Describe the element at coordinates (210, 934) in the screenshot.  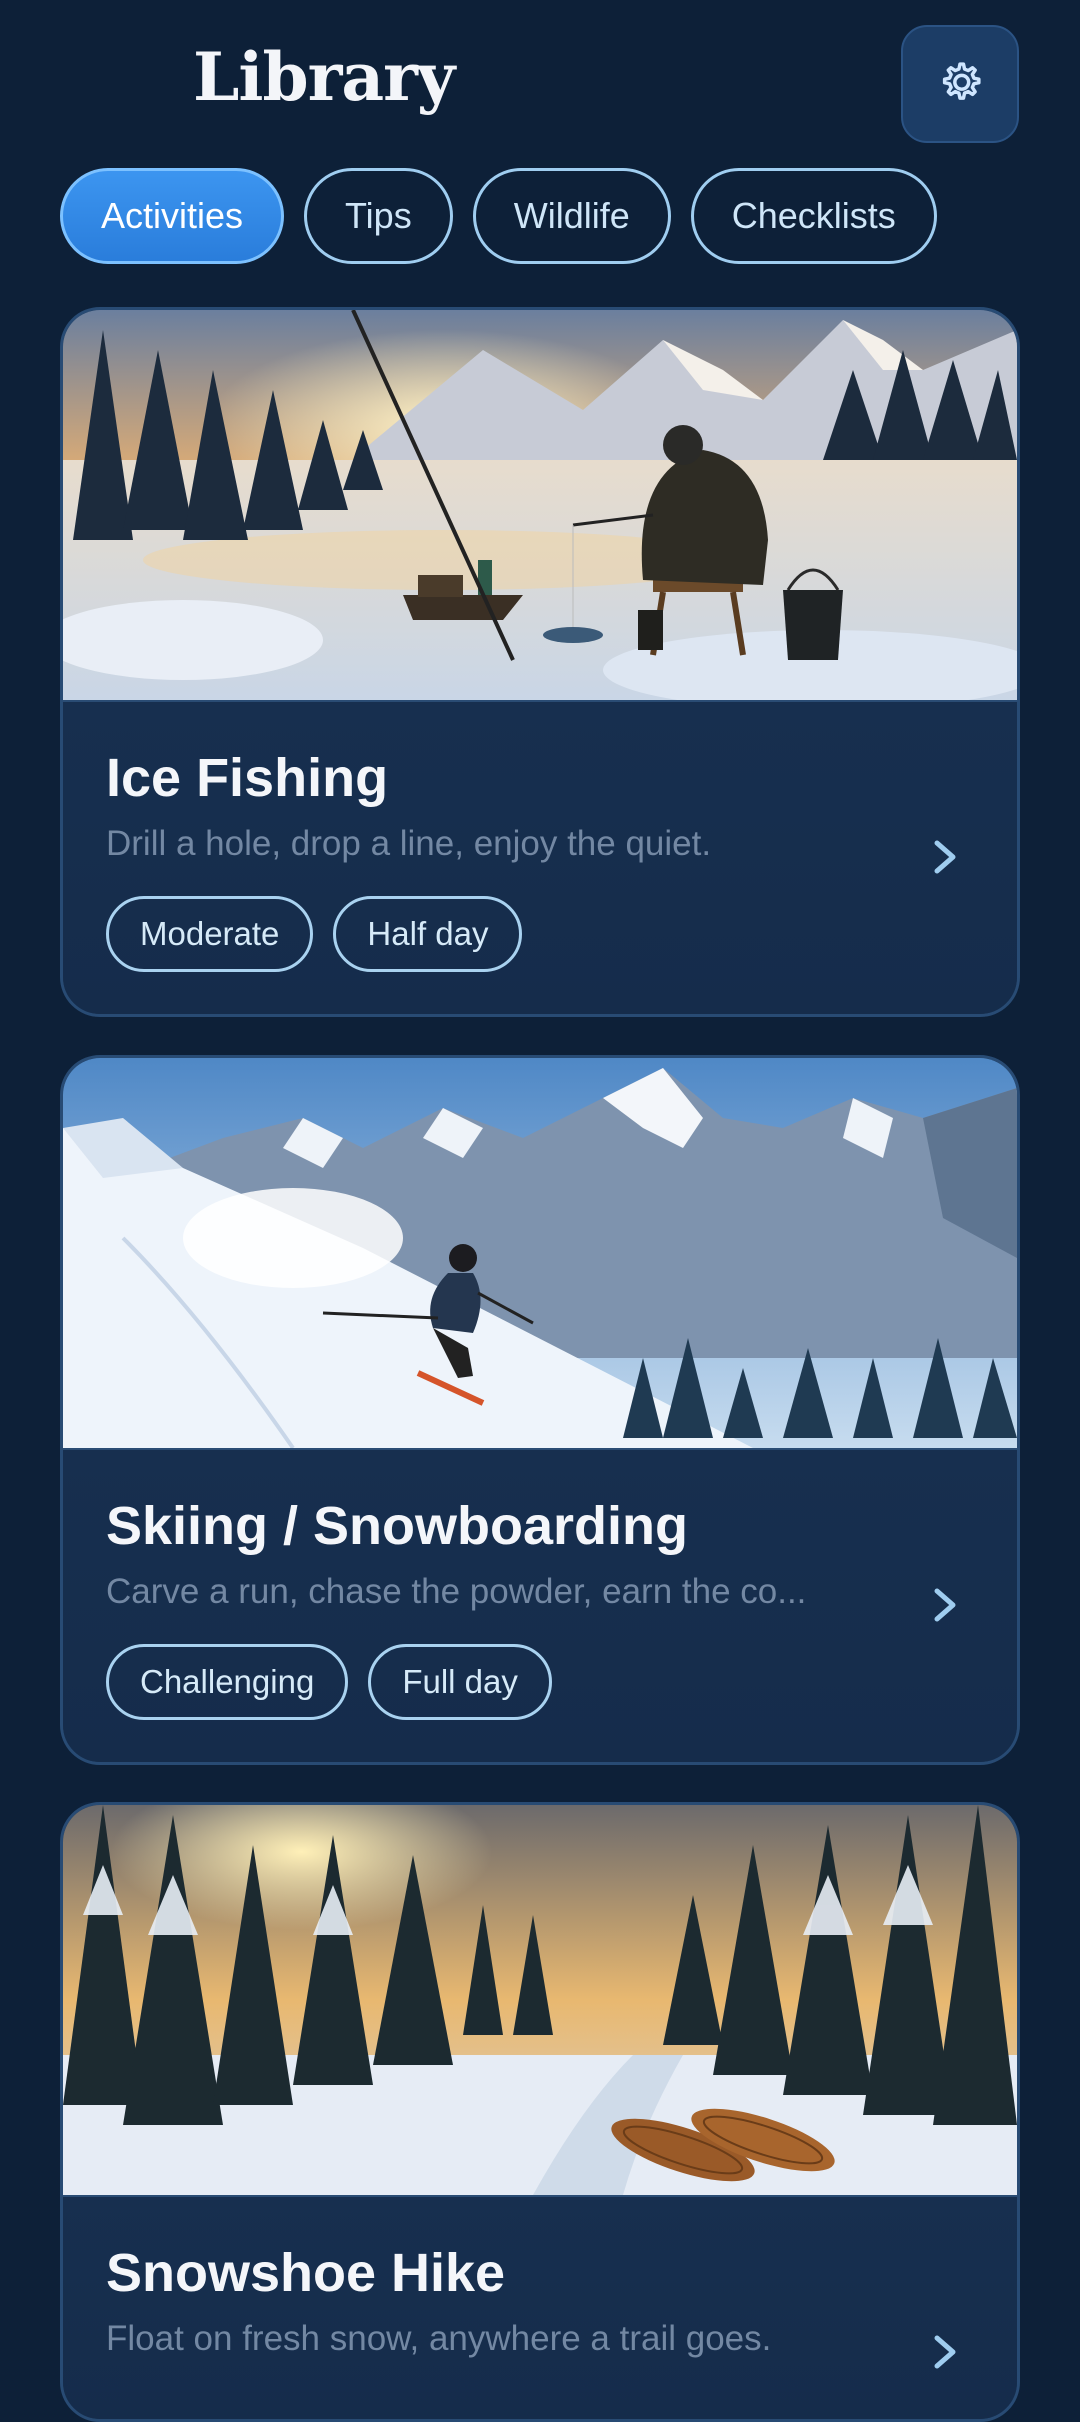
I see `tag-difficulty: Moderate` at that location.